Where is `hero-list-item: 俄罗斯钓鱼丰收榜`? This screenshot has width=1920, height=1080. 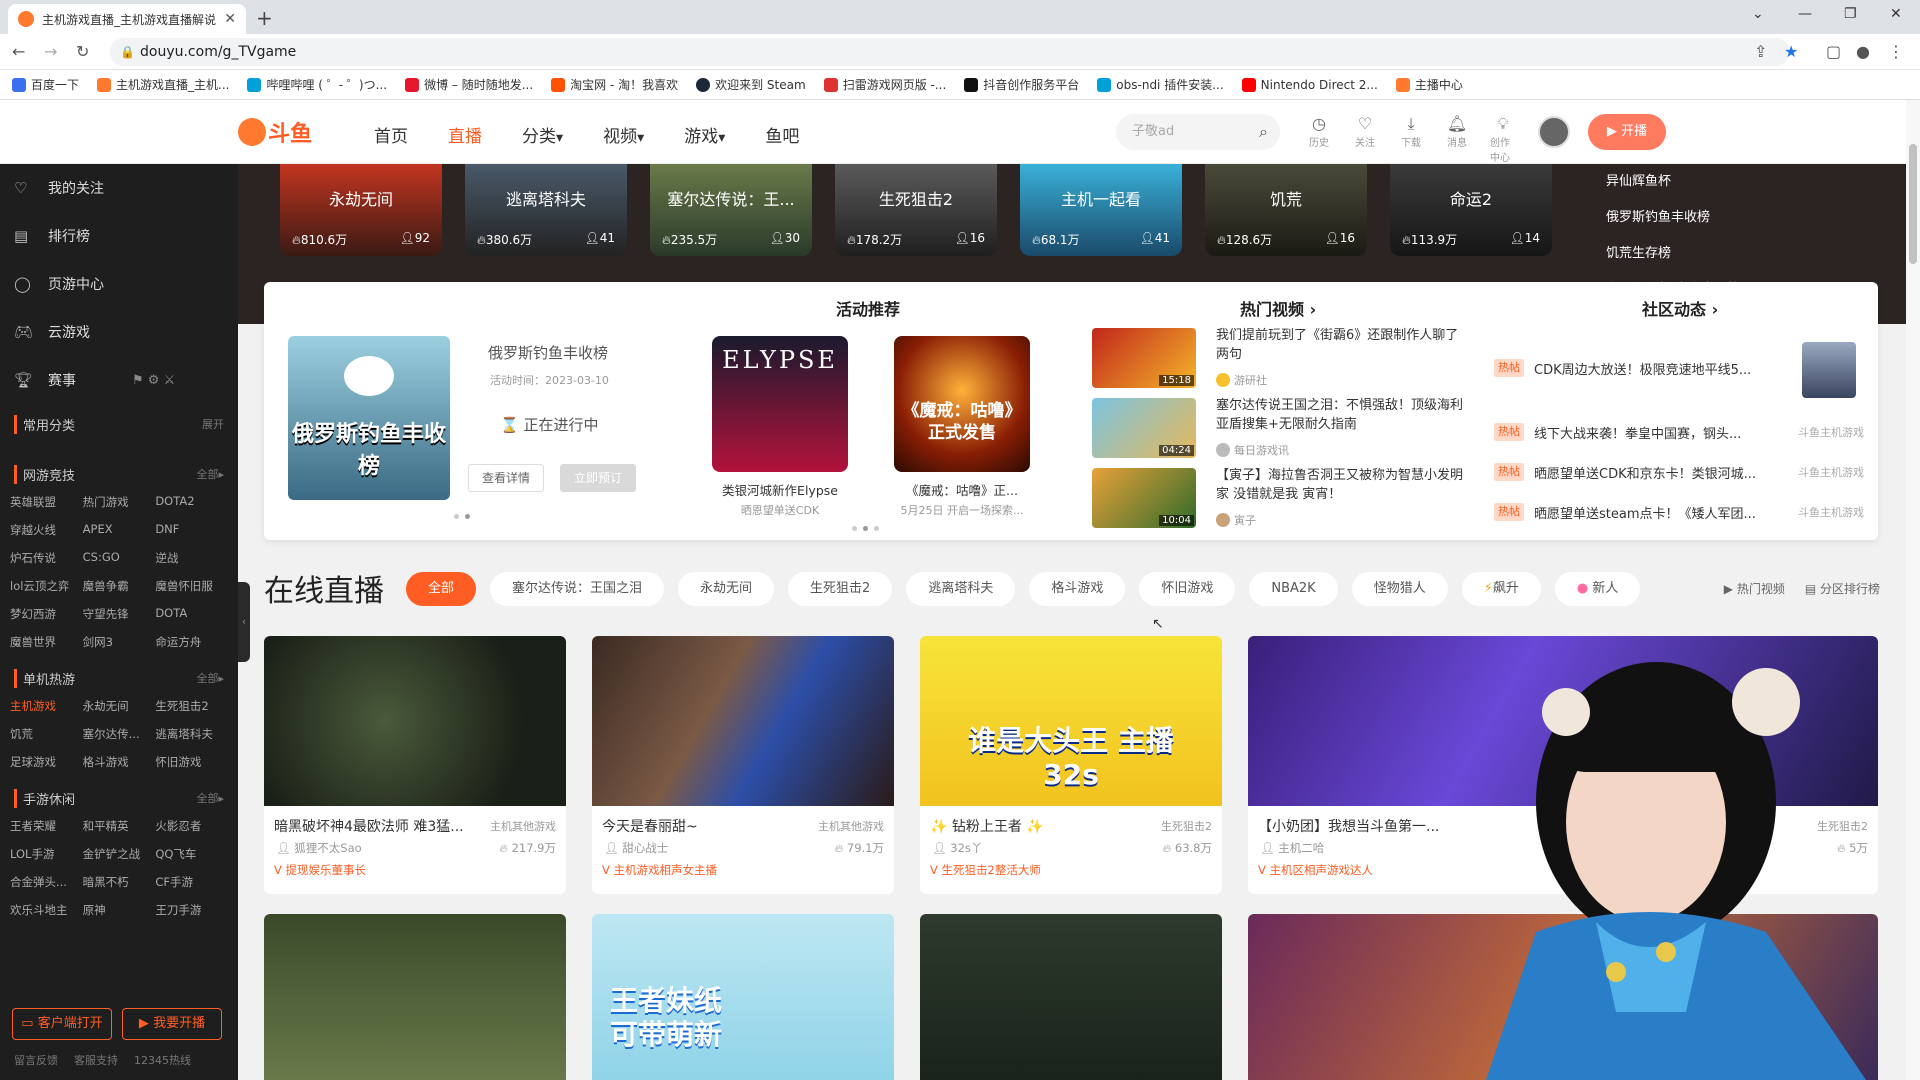
hero-list-item: 俄罗斯钓鱼丰收榜 is located at coordinates (1706, 218).